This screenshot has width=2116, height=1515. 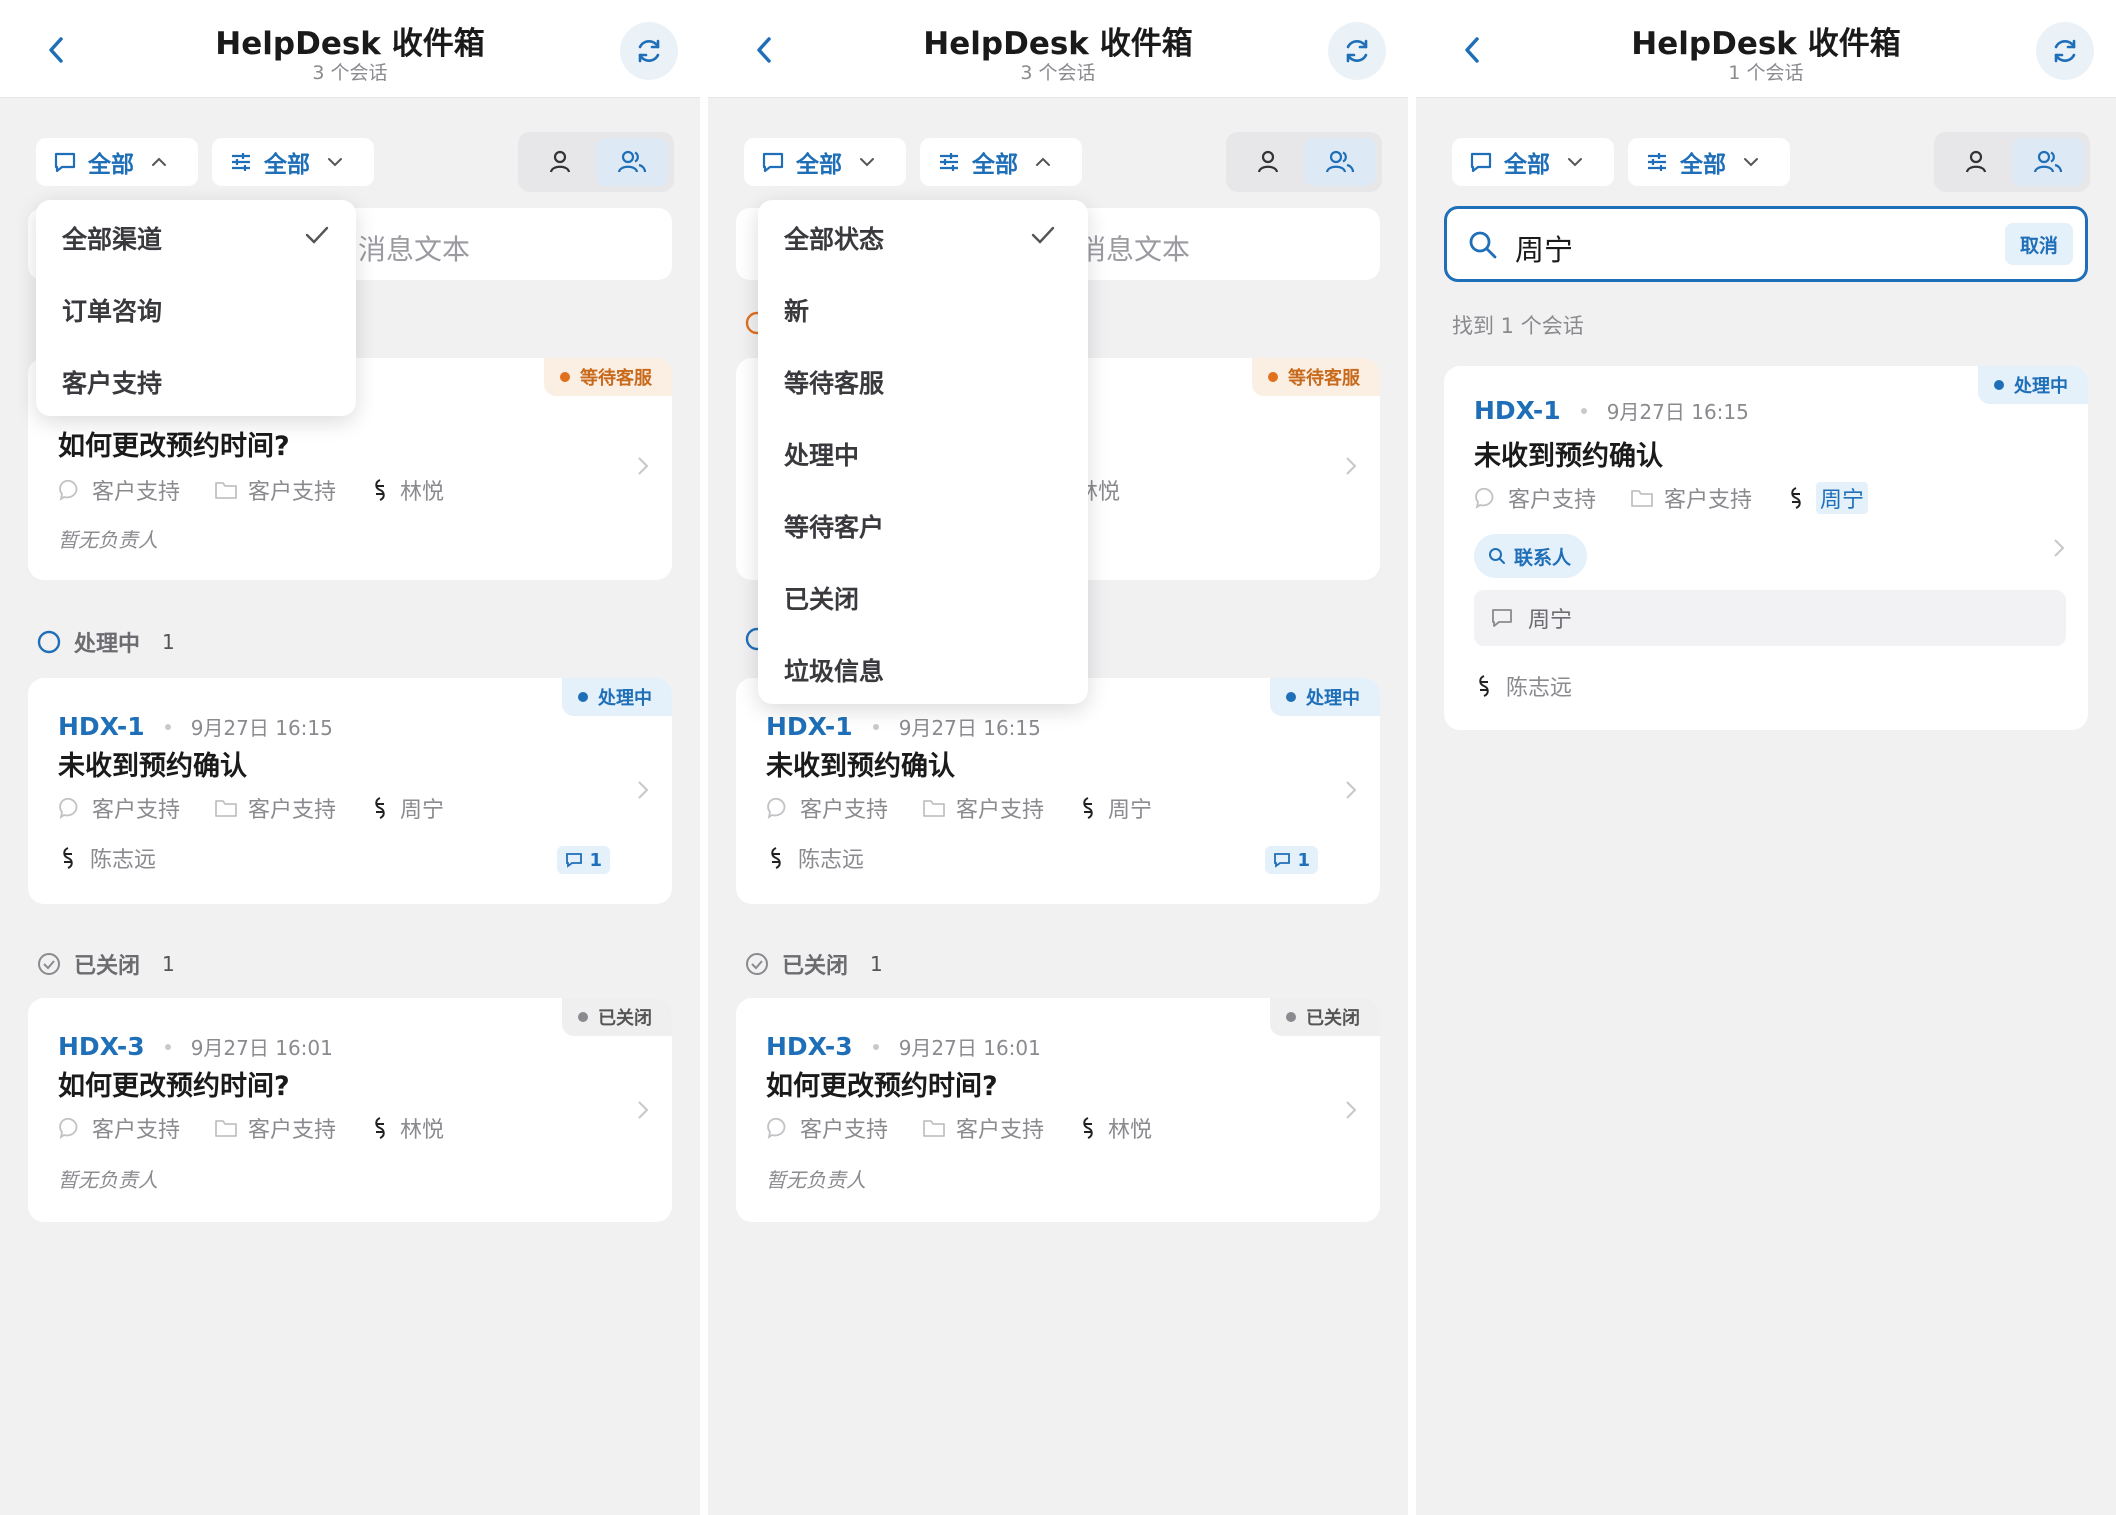 I want to click on view-toggle, so click(x=1304, y=162).